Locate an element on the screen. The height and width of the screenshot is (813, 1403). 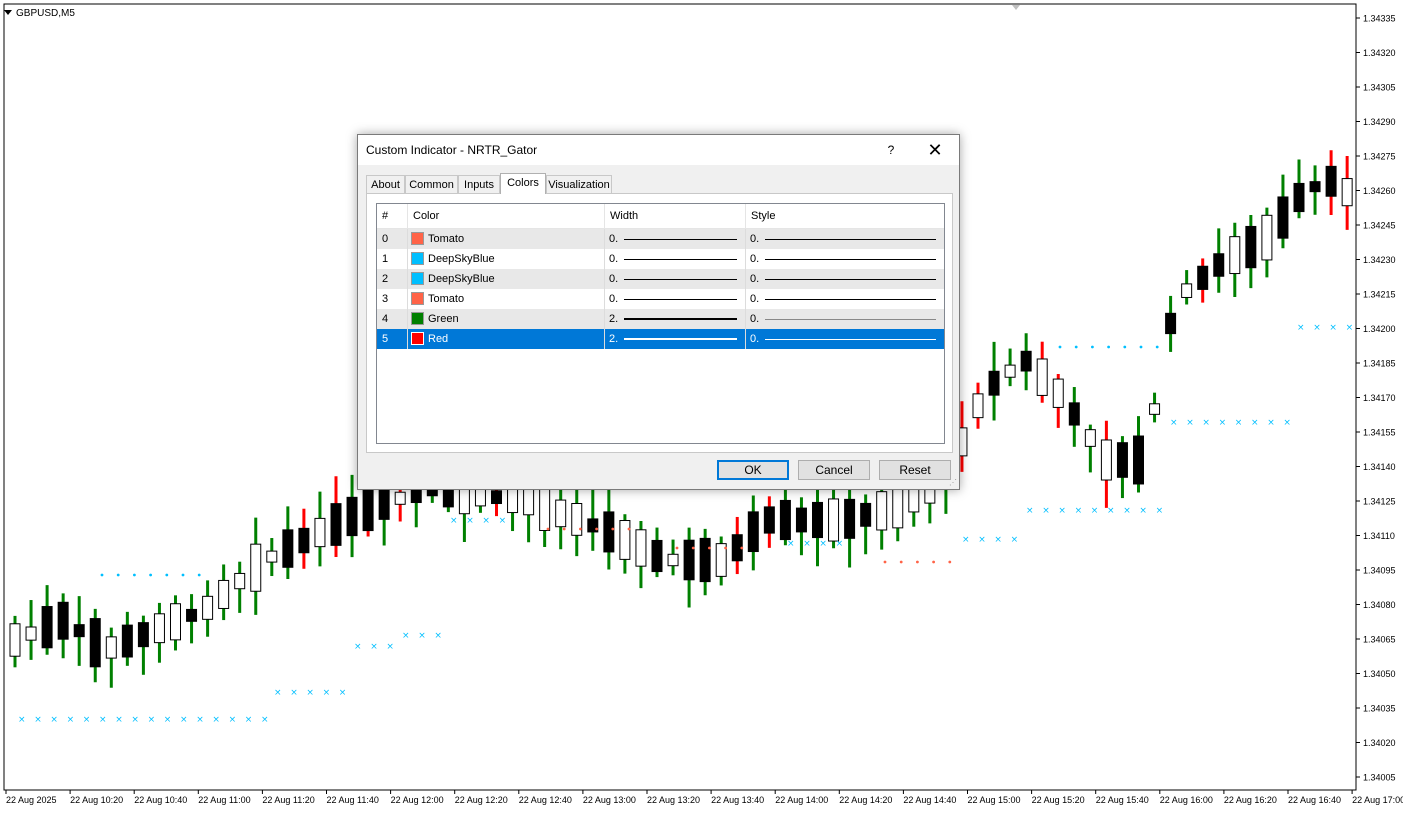
time-label: 22 Aug 15:00 is located at coordinates (994, 800).